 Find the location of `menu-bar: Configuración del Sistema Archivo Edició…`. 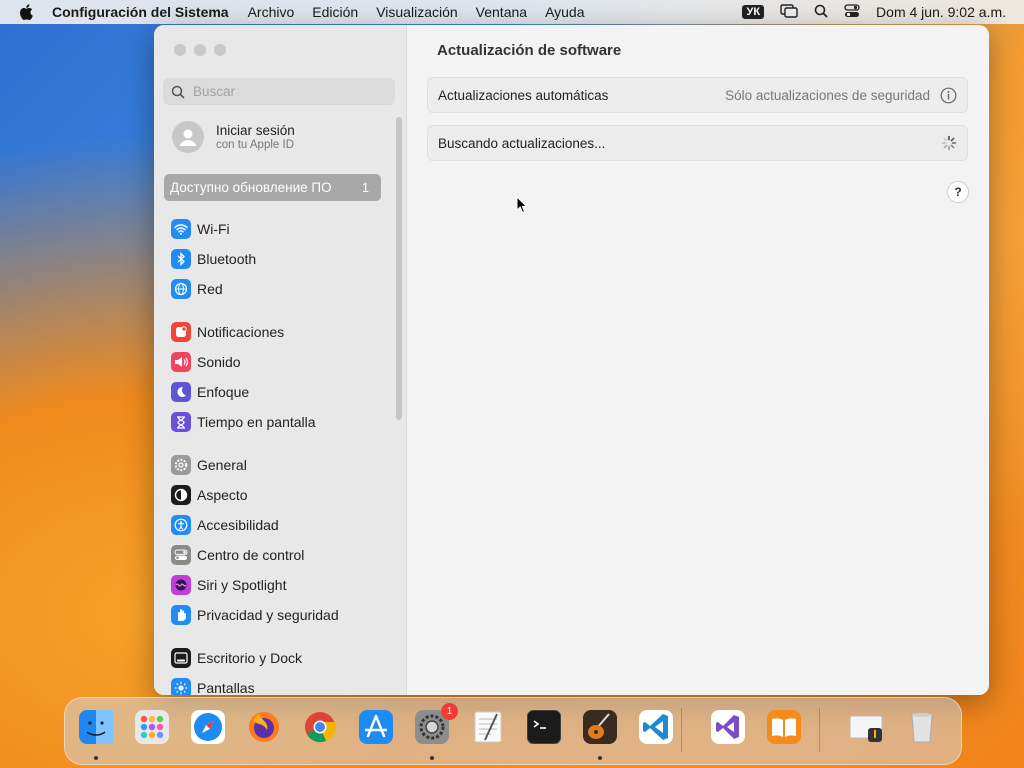

menu-bar: Configuración del Sistema Archivo Edició… is located at coordinates (512, 12).